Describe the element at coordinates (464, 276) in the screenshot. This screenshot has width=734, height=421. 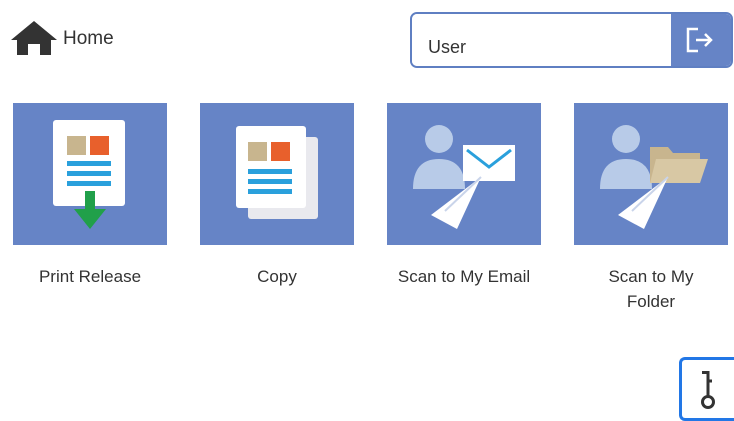
I see `tile-scan-to-my-email-label: Scan to My Email` at that location.